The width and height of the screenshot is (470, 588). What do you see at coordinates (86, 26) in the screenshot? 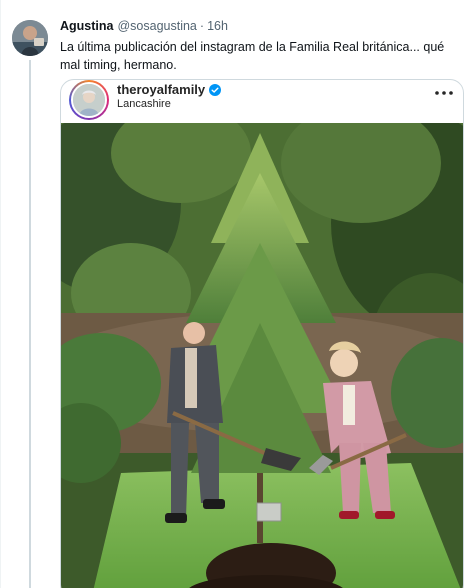
I see `author-name: Agustina` at bounding box center [86, 26].